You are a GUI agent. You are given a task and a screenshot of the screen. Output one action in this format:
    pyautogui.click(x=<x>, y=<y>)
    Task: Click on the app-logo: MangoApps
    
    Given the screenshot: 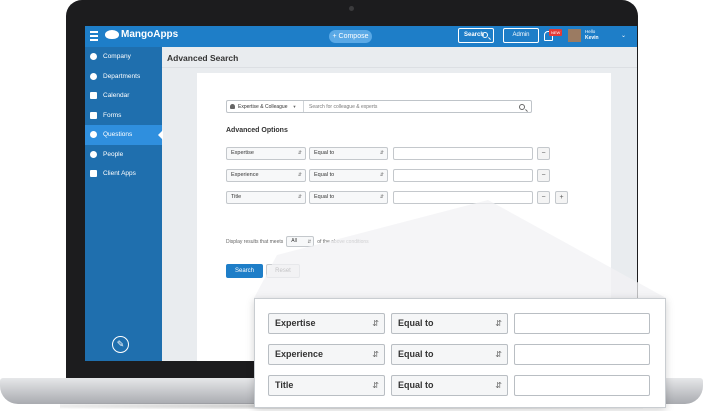 What is the action you would take?
    pyautogui.click(x=141, y=34)
    